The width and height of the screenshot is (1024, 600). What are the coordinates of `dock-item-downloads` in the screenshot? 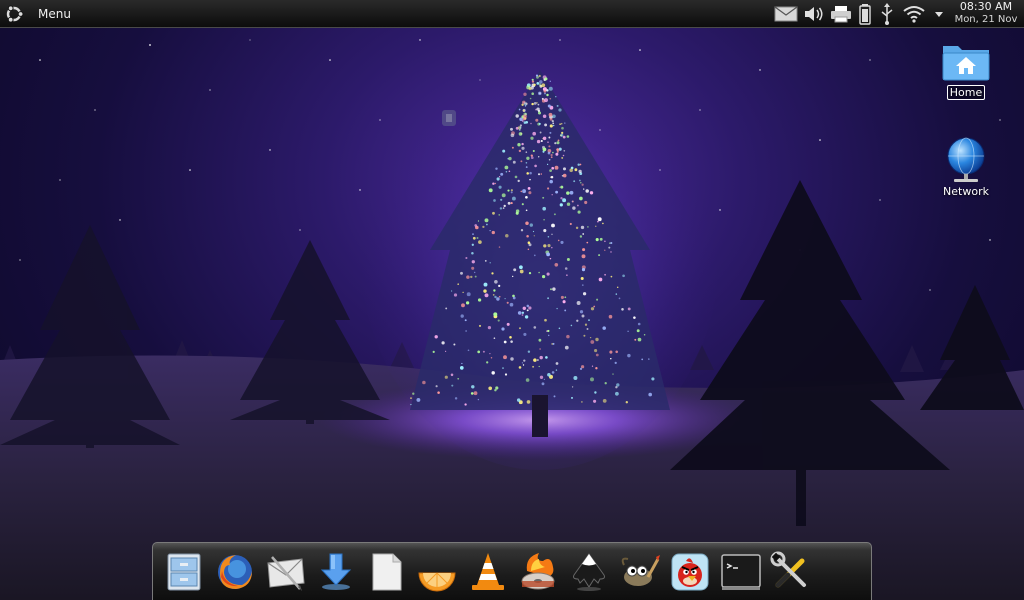 It's located at (336, 572).